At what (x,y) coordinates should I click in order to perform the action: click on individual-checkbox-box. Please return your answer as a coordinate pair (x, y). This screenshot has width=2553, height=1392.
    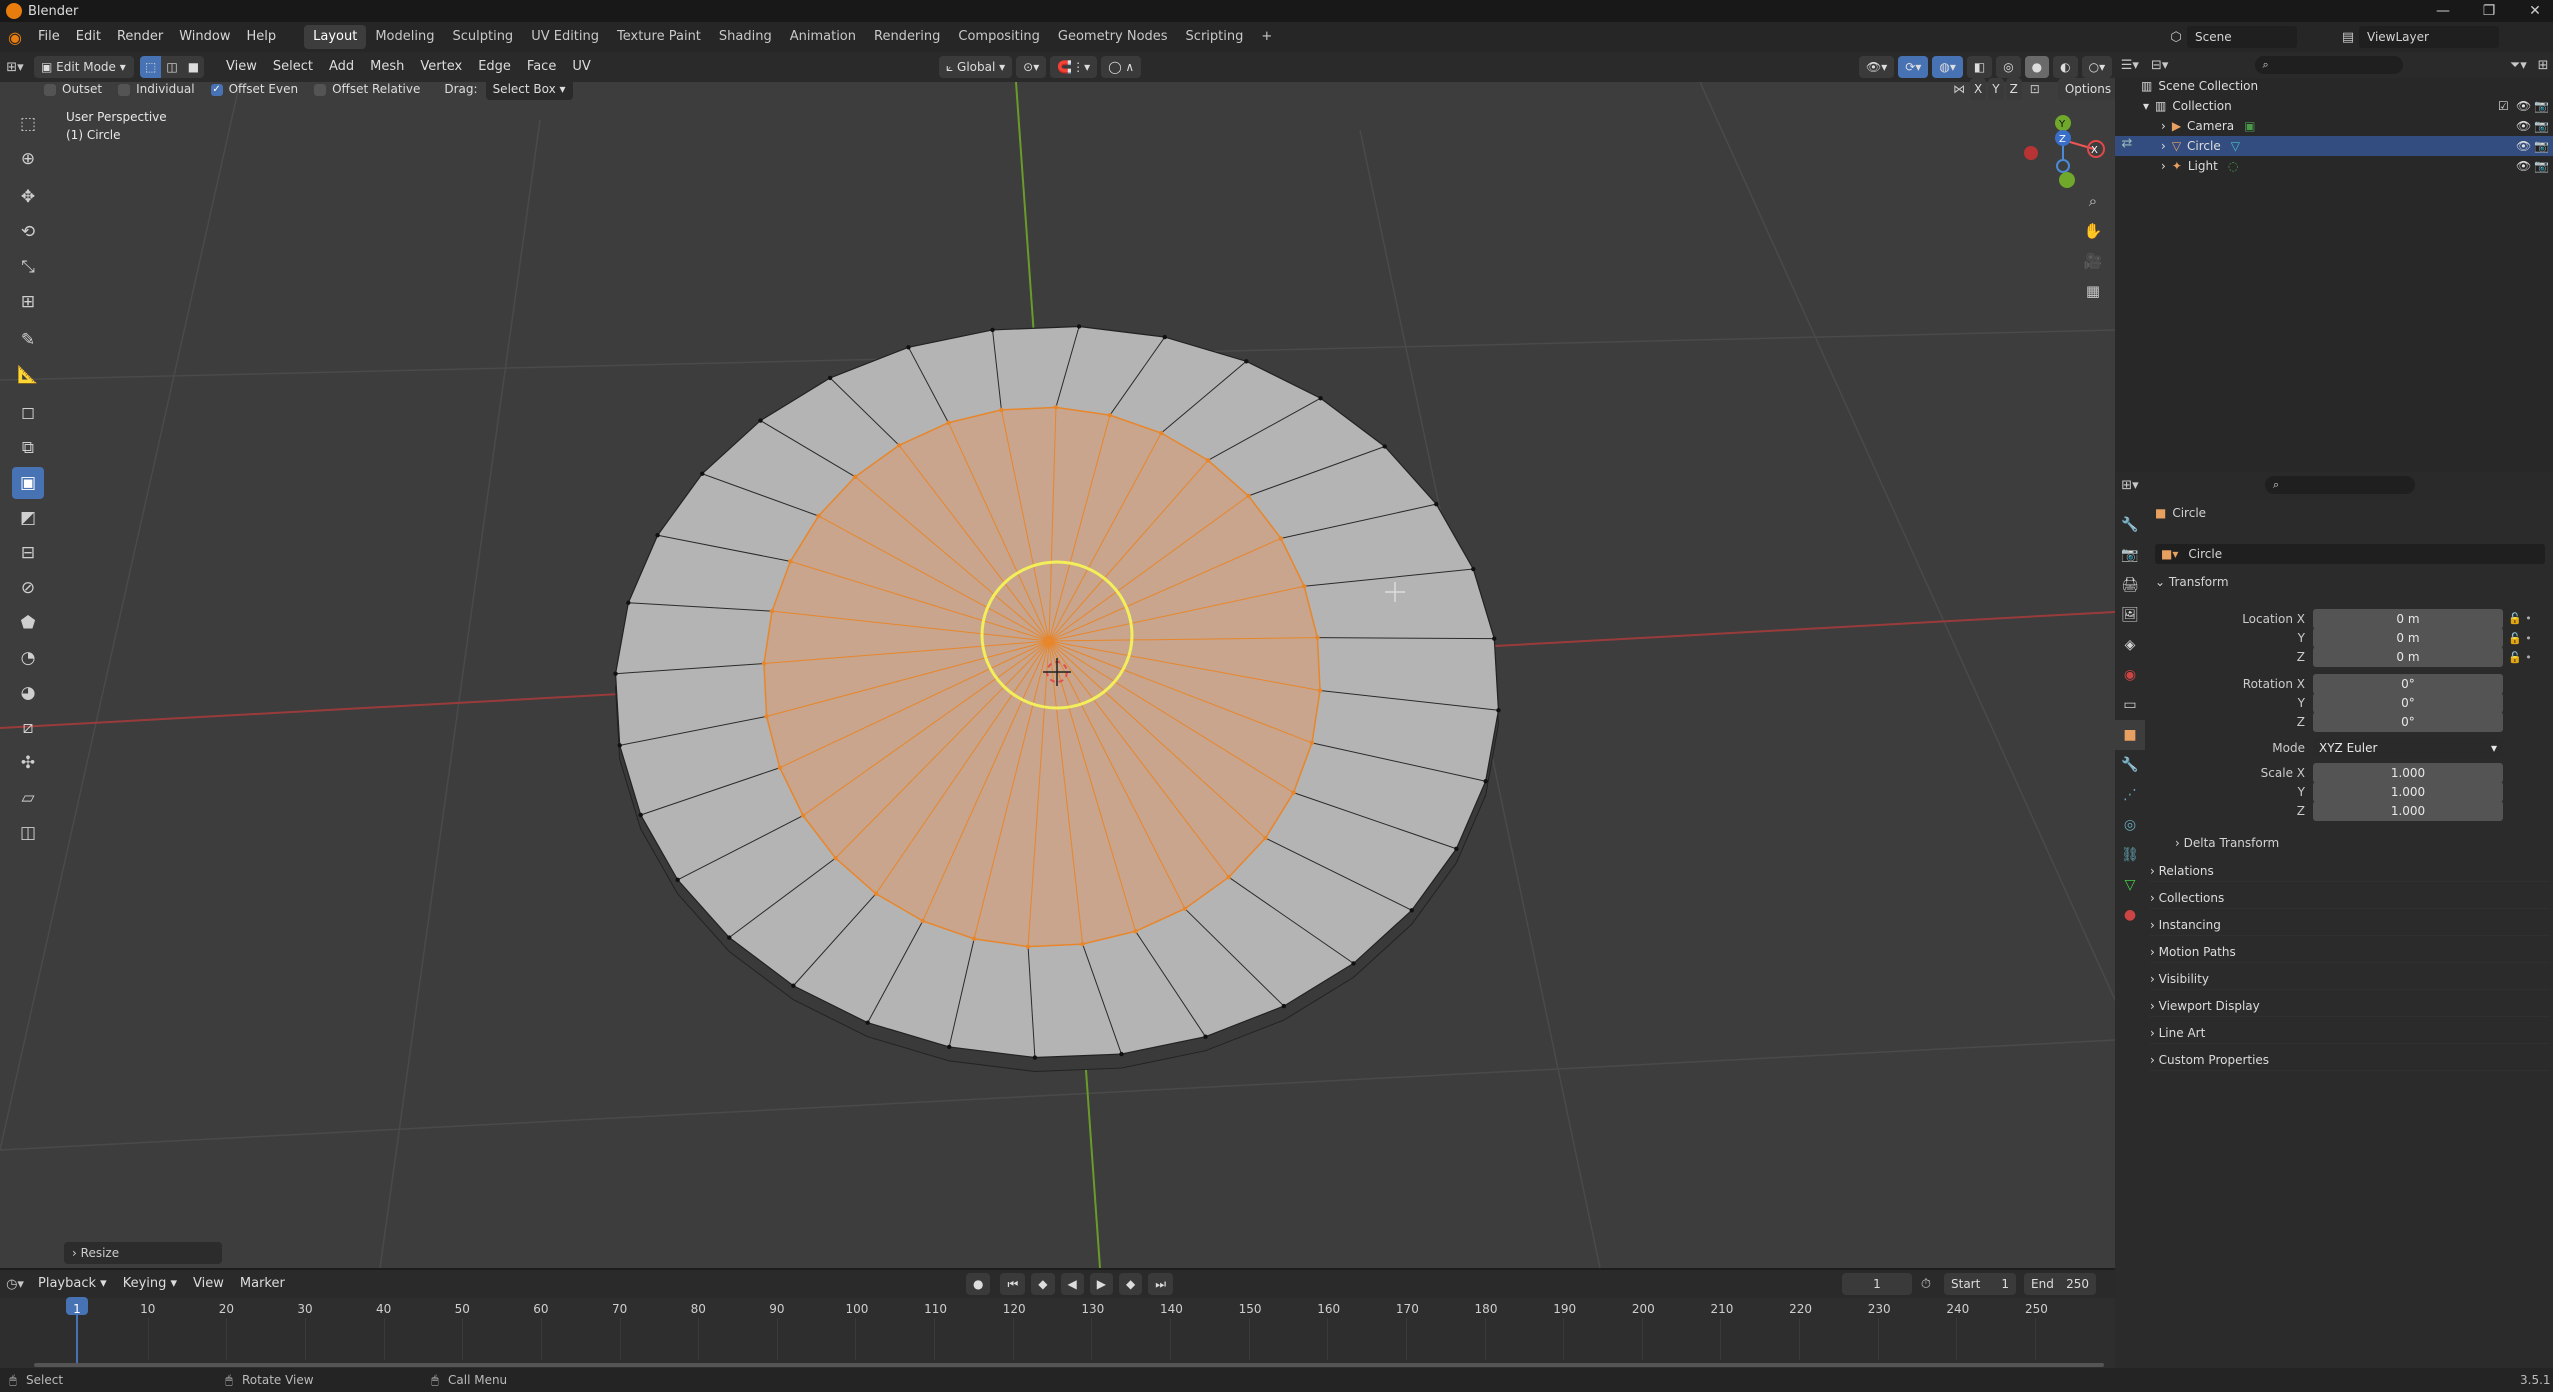
    Looking at the image, I should click on (124, 89).